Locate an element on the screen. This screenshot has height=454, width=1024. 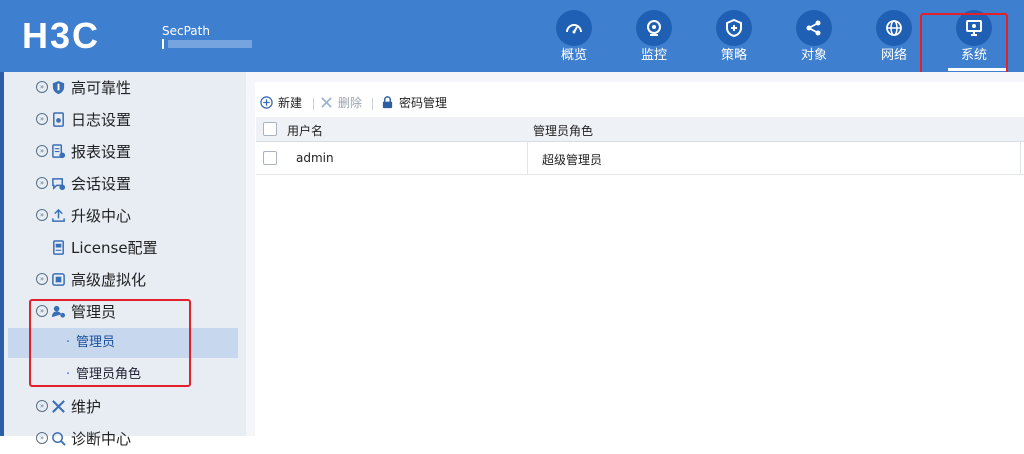
shield-plus-icon is located at coordinates (734, 28).